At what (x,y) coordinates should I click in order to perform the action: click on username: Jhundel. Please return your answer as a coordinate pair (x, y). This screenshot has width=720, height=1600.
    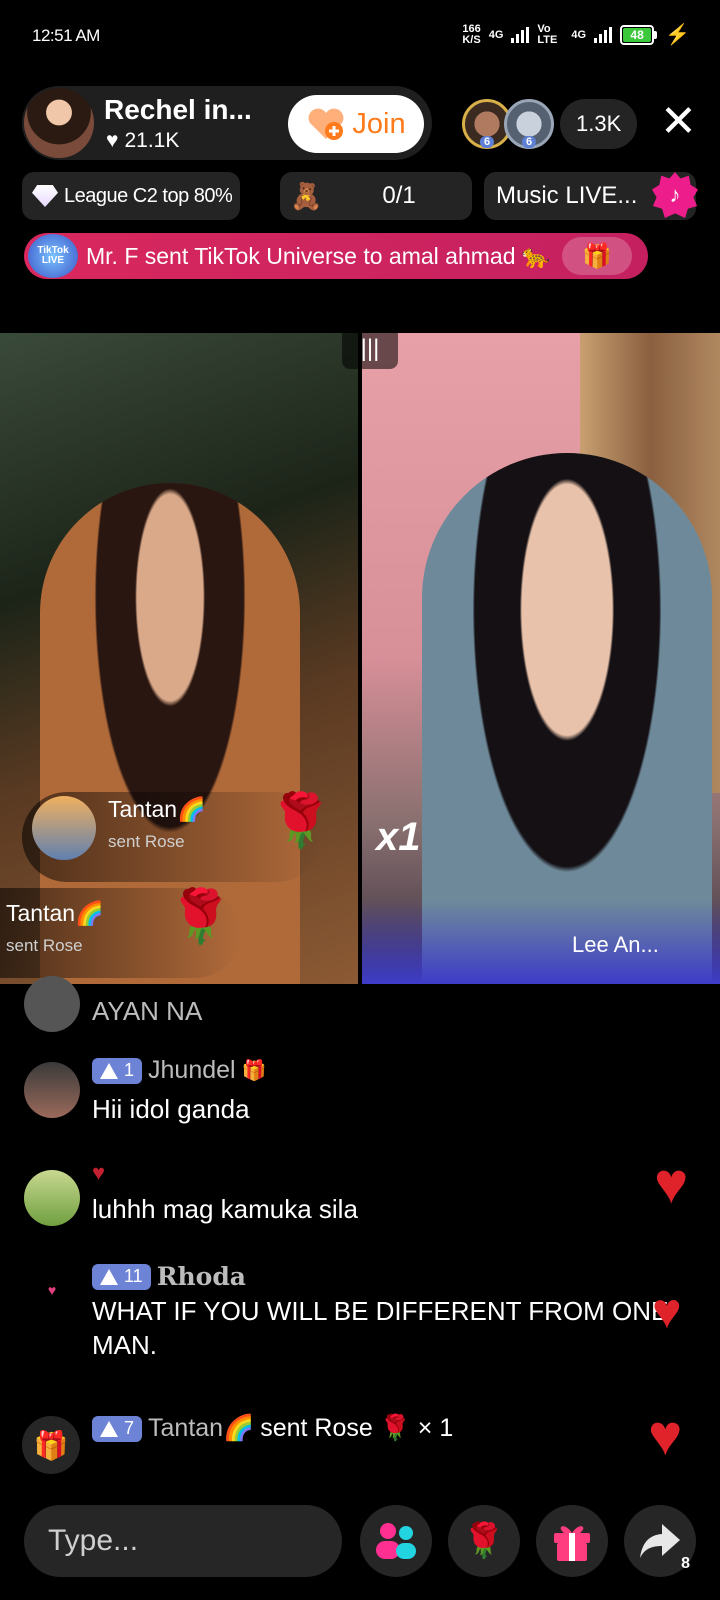
    Looking at the image, I should click on (192, 1070).